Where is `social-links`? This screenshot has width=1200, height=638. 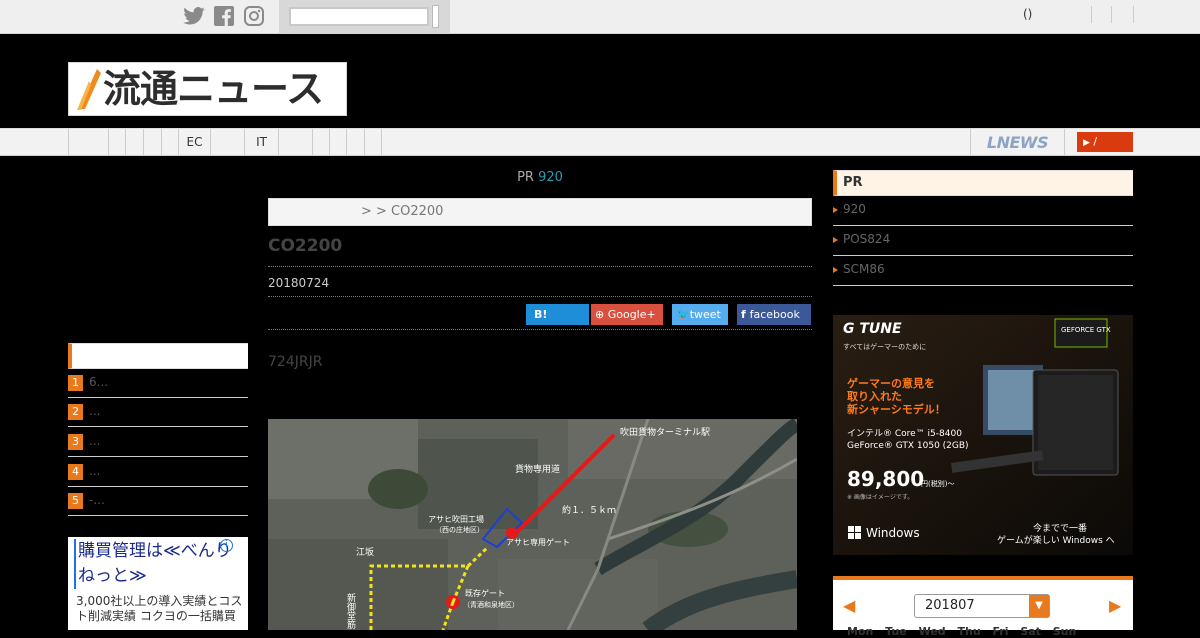 social-links is located at coordinates (224, 16).